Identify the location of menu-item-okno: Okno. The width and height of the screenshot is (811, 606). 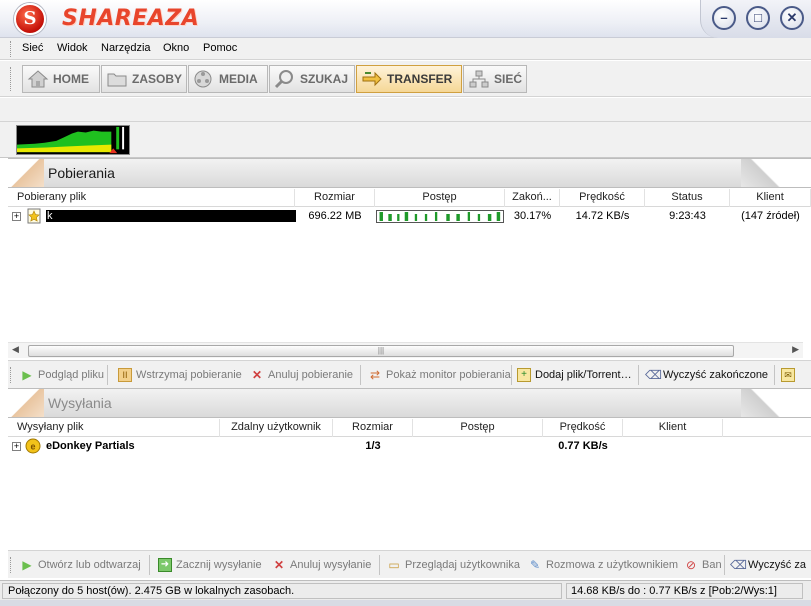
(176, 48).